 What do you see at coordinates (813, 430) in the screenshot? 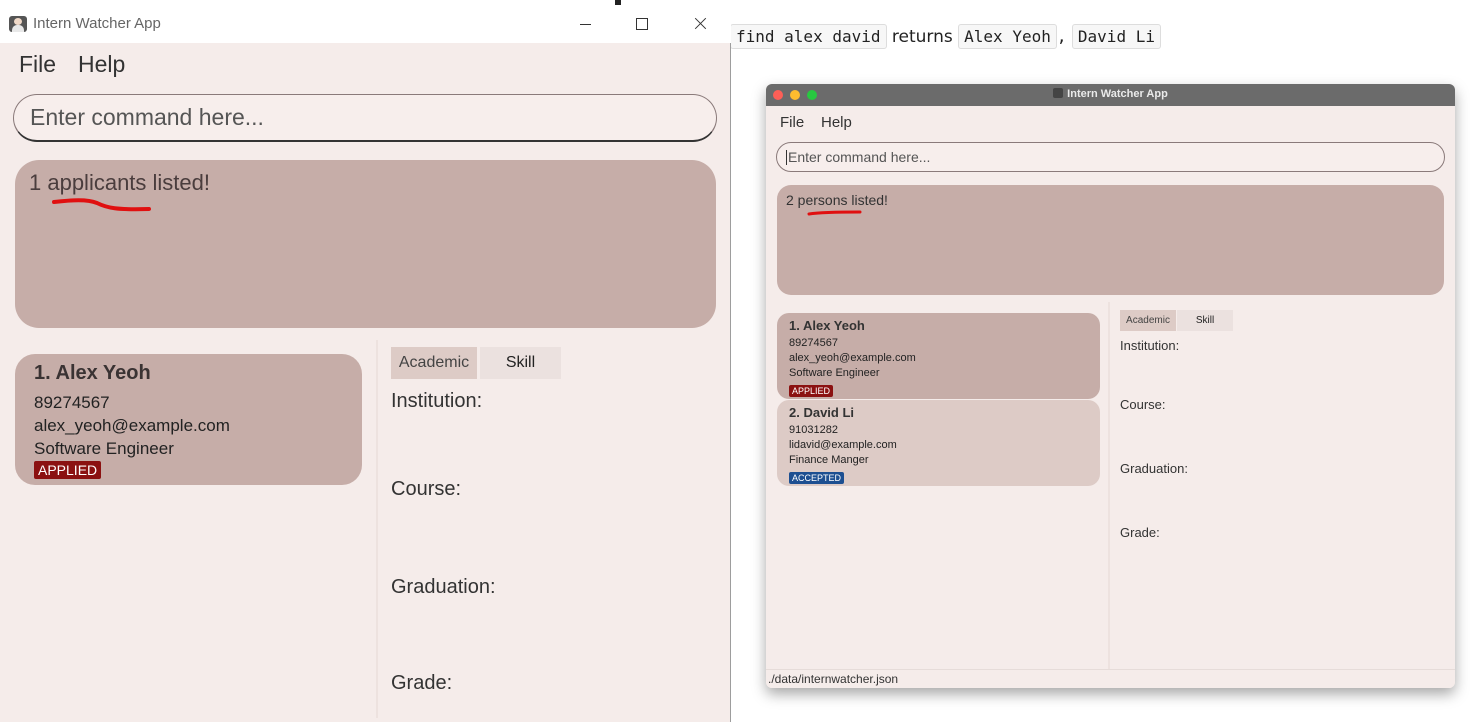
I see `applicant-phone: 91031282` at bounding box center [813, 430].